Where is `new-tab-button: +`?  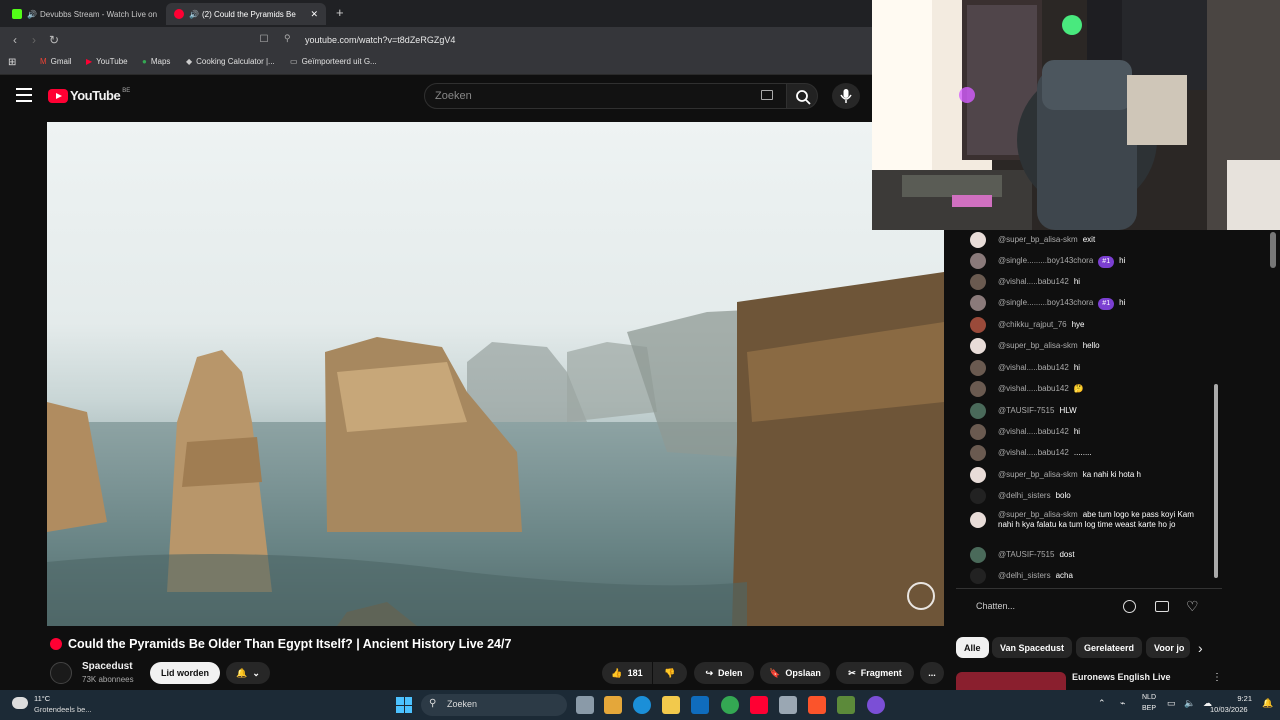
new-tab-button: + is located at coordinates (340, 12).